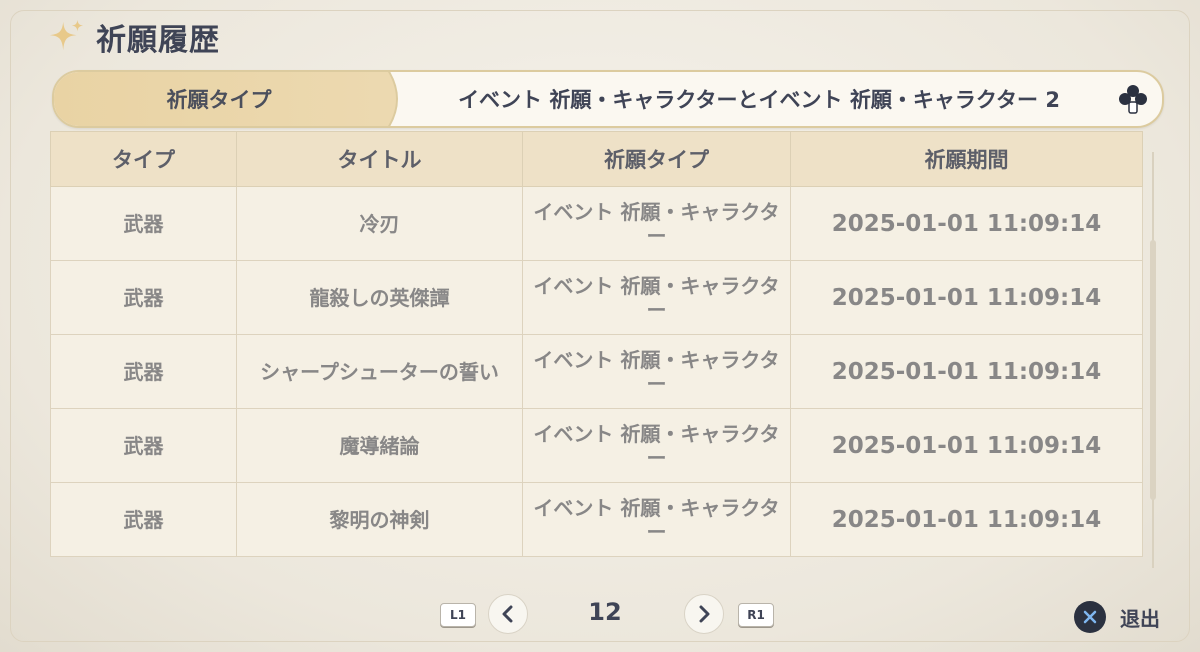 The image size is (1200, 652). I want to click on prev-page-button, so click(508, 614).